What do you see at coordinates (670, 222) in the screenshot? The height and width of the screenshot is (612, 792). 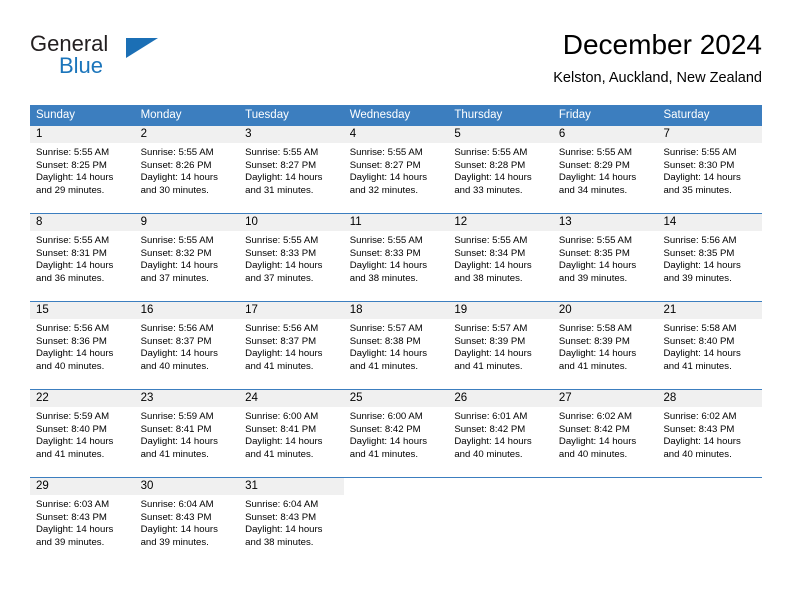 I see `day-number: 14` at bounding box center [670, 222].